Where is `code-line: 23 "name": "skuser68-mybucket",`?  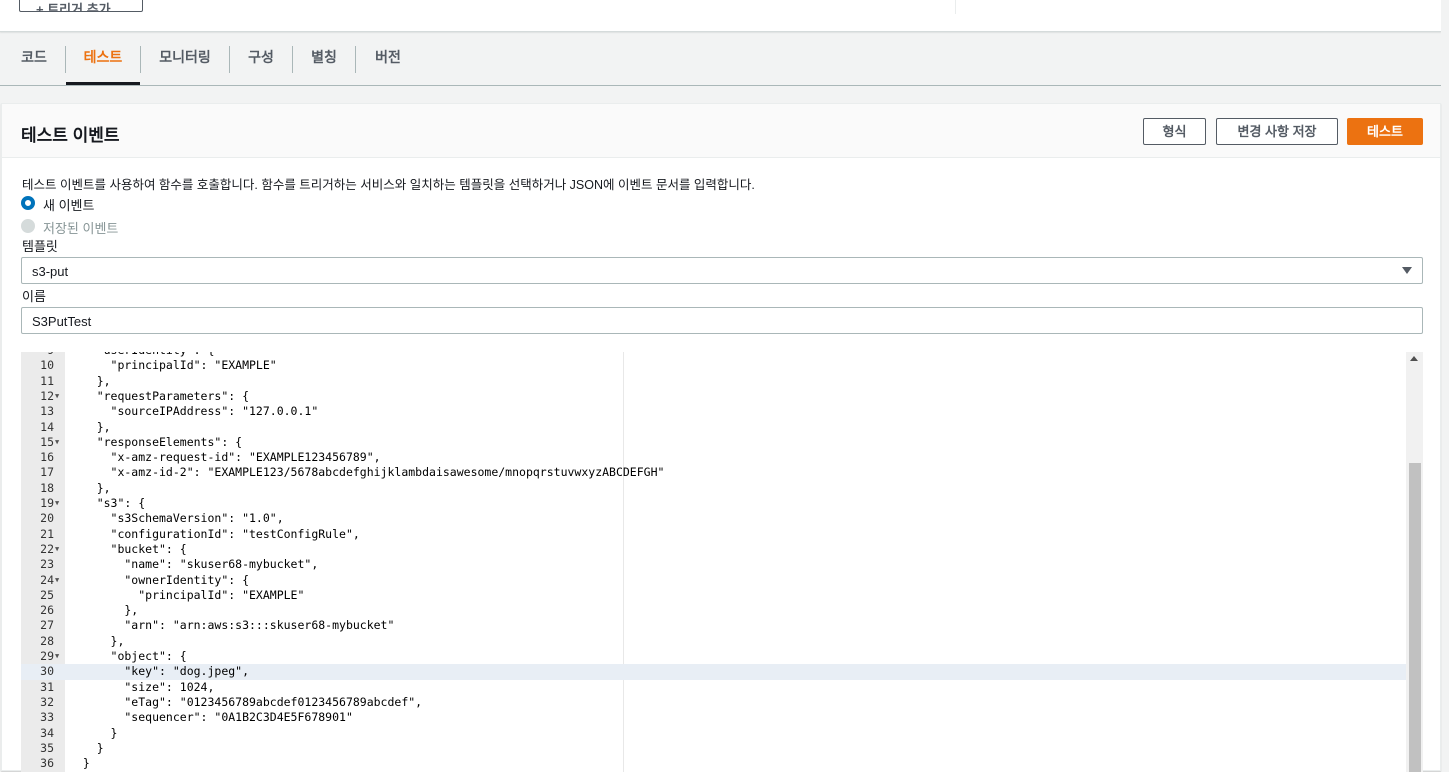
code-line: 23 "name": "skuser68-mybucket", is located at coordinates (713, 564).